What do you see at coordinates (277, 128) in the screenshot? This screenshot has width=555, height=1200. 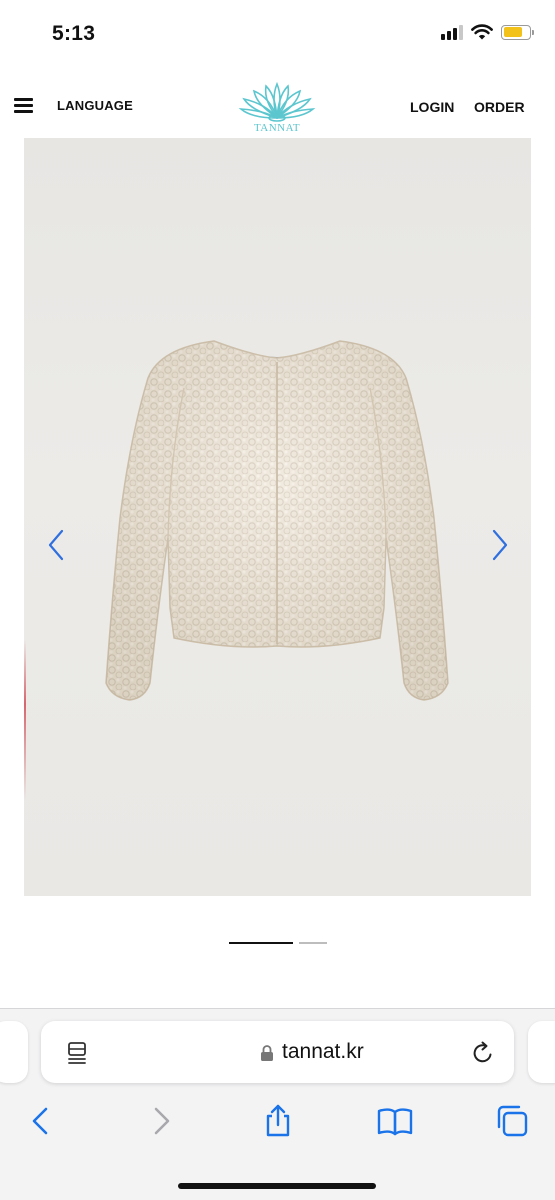 I see `brand-name: TANNAT` at bounding box center [277, 128].